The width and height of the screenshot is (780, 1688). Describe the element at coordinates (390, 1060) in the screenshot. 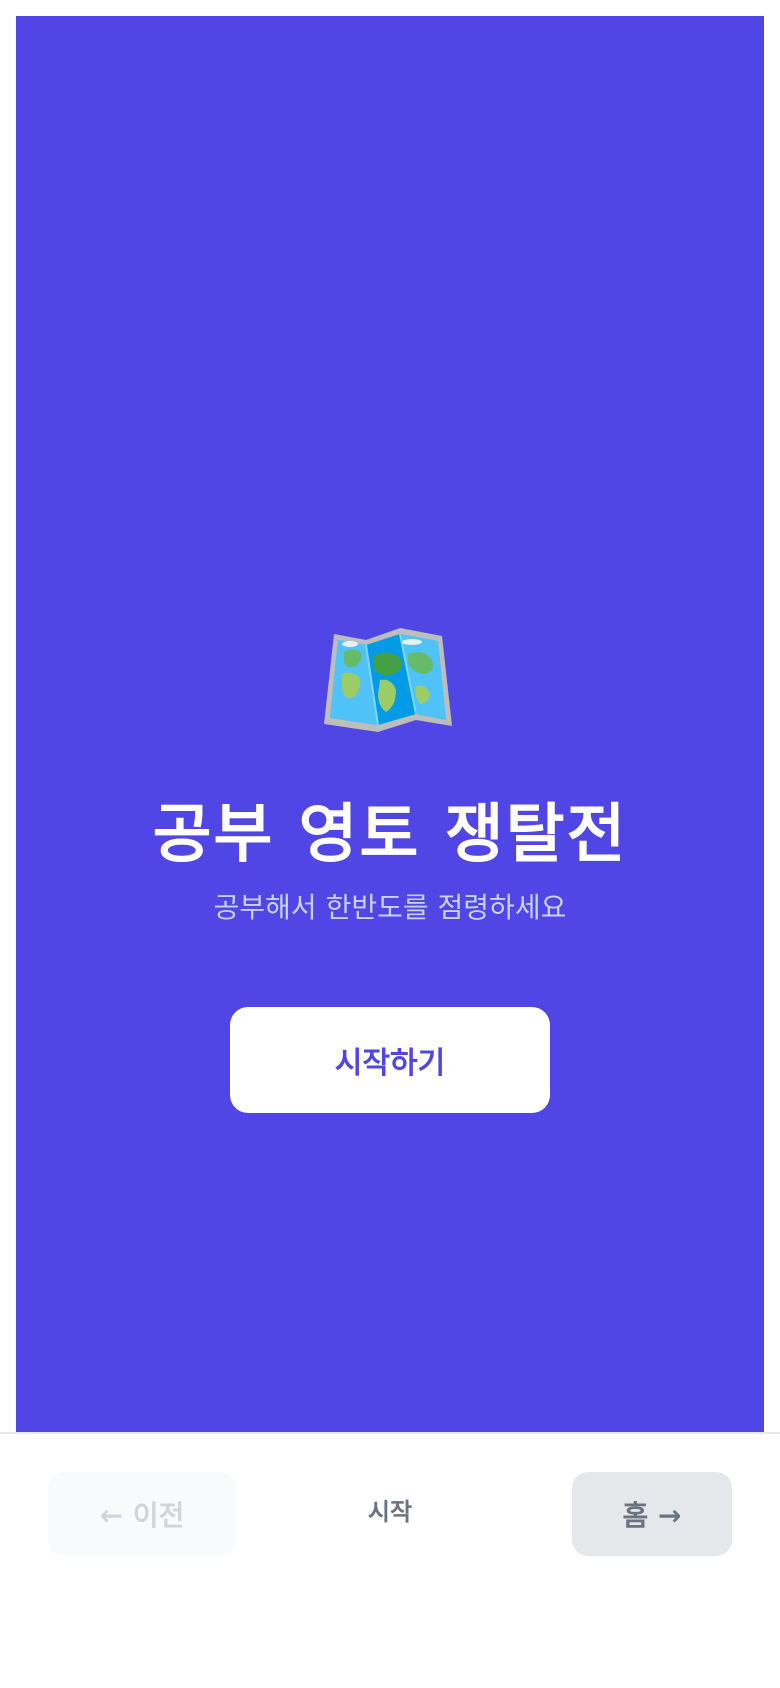

I see `start-button: 시작하기` at that location.